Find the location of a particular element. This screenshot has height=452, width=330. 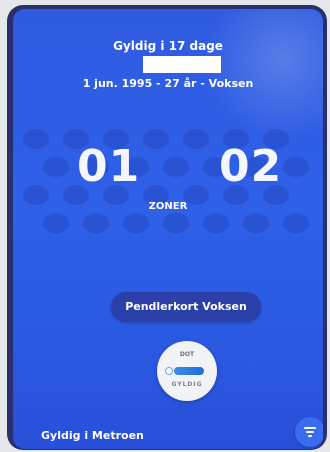

metro-validity-text: Gyldig i Metroen is located at coordinates (92, 435).